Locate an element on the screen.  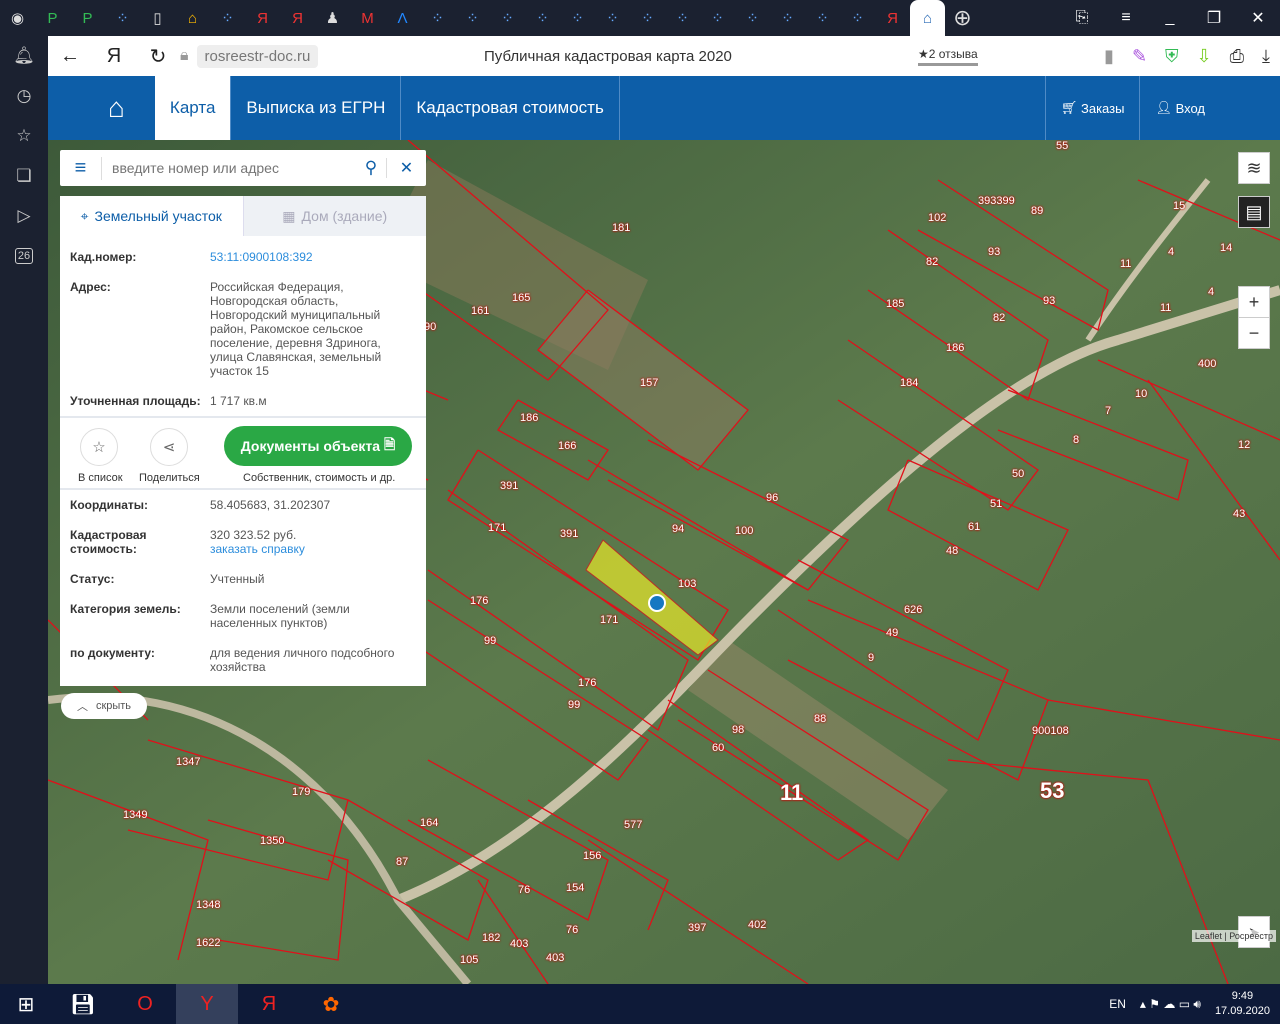
reload-icon: ↻ is located at coordinates (158, 56).